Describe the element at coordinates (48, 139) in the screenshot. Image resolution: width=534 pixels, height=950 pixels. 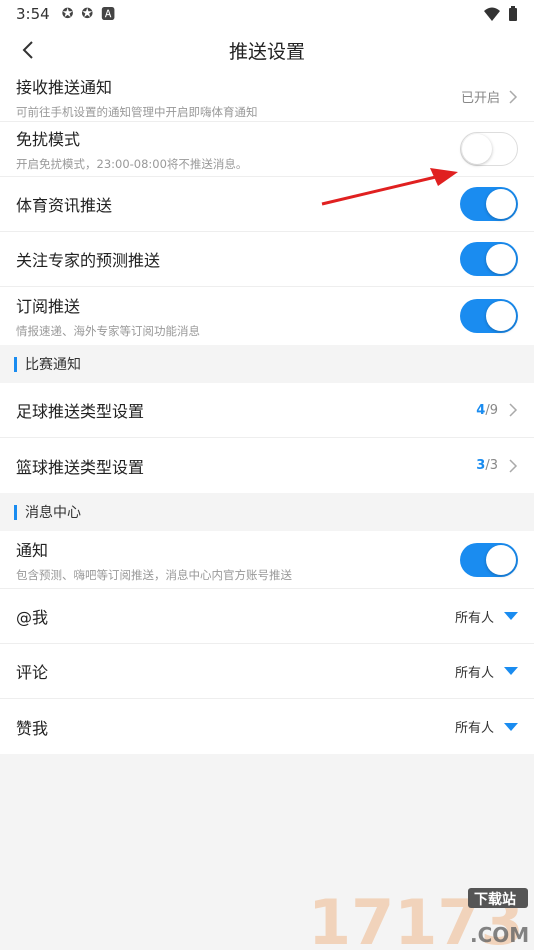
I see `row-label: 免扰模式` at that location.